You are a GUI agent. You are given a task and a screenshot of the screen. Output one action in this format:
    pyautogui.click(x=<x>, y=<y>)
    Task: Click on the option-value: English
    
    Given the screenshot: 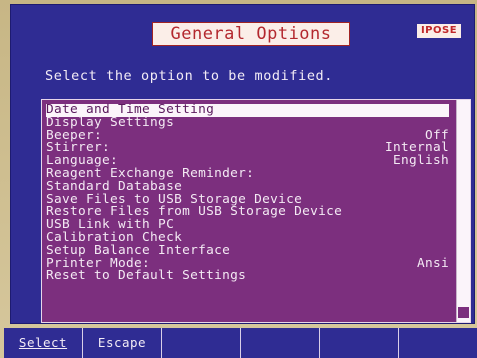 What is the action you would take?
    pyautogui.click(x=420, y=161)
    